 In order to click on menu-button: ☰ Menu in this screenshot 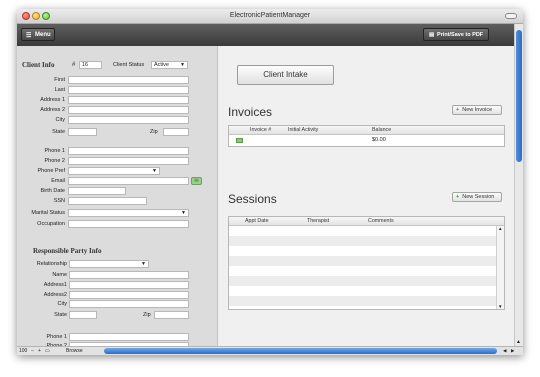, I will do `click(38, 34)`.